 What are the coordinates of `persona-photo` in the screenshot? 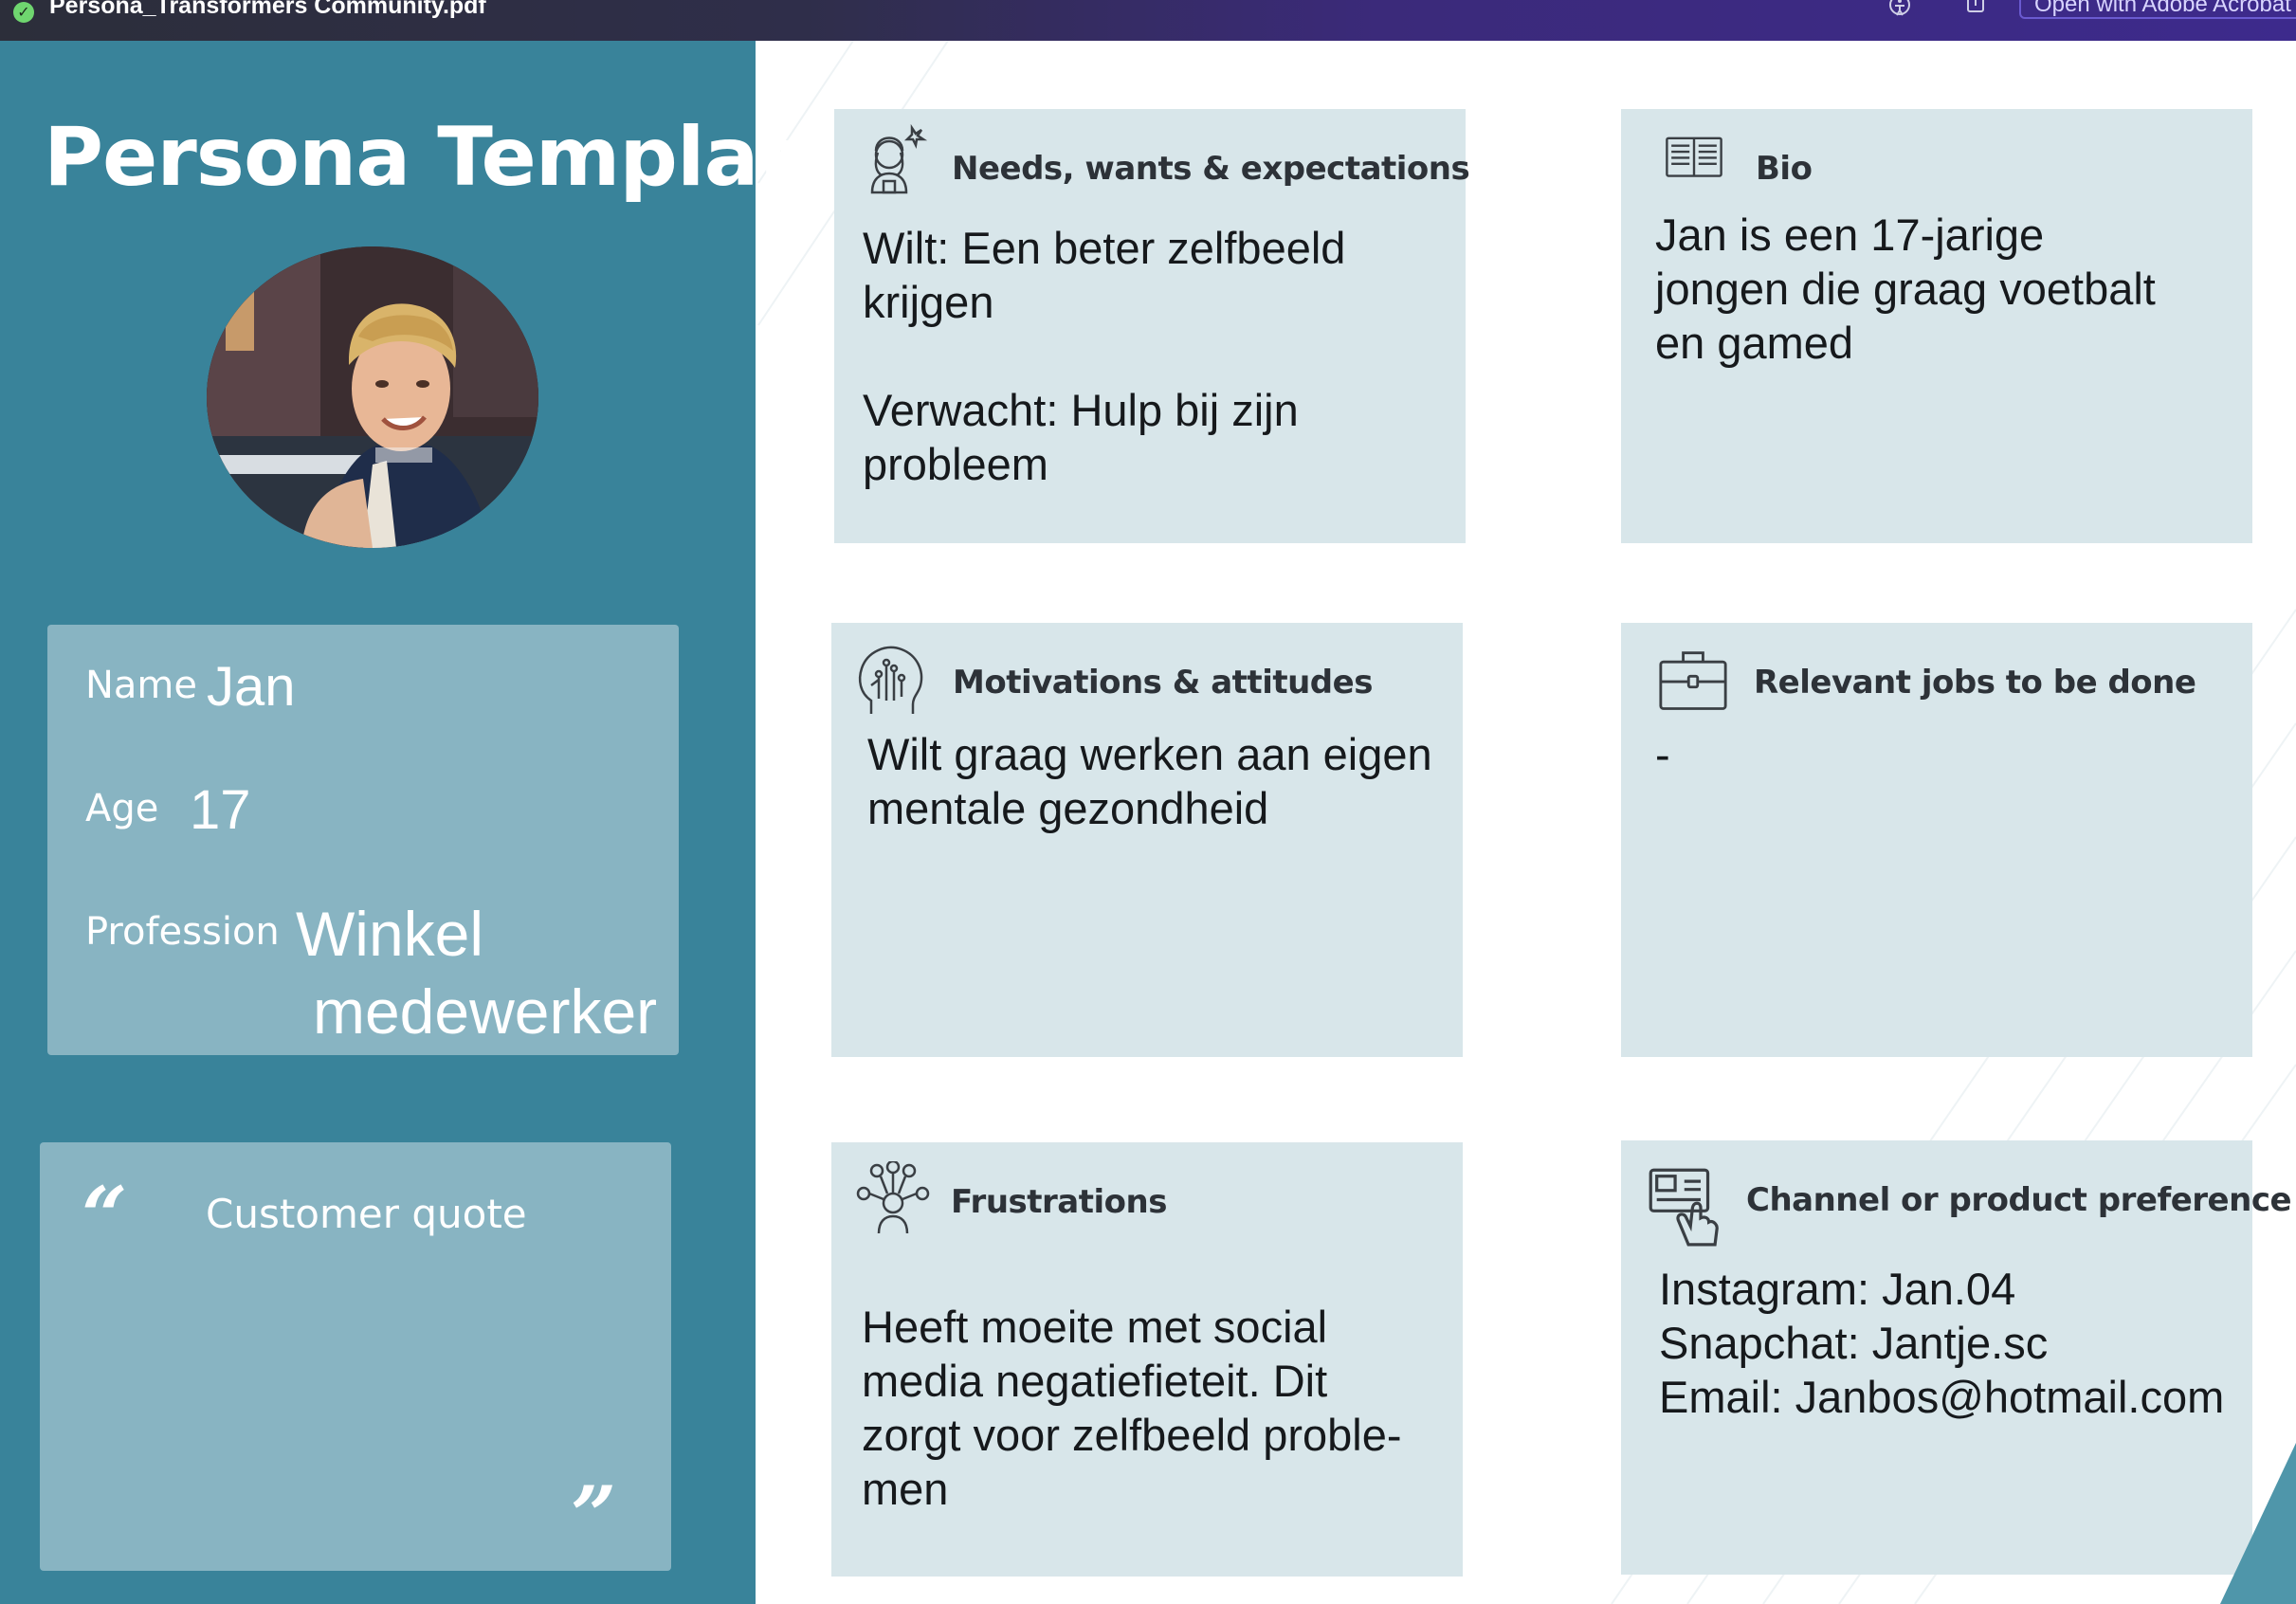 It's located at (372, 397).